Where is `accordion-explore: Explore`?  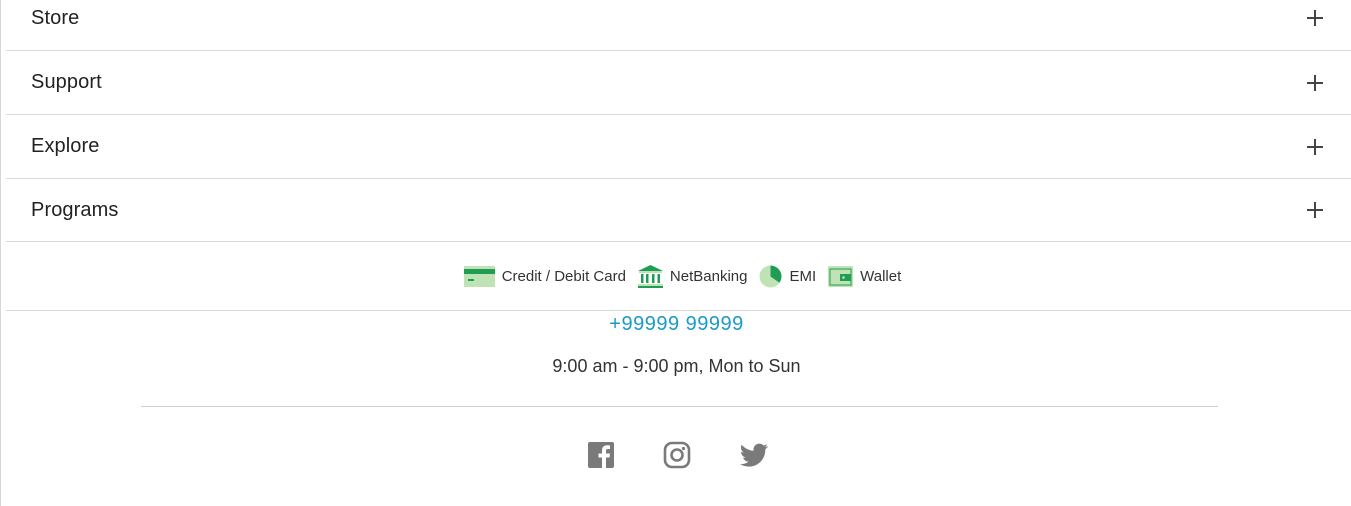
accordion-explore: Explore is located at coordinates (678, 147).